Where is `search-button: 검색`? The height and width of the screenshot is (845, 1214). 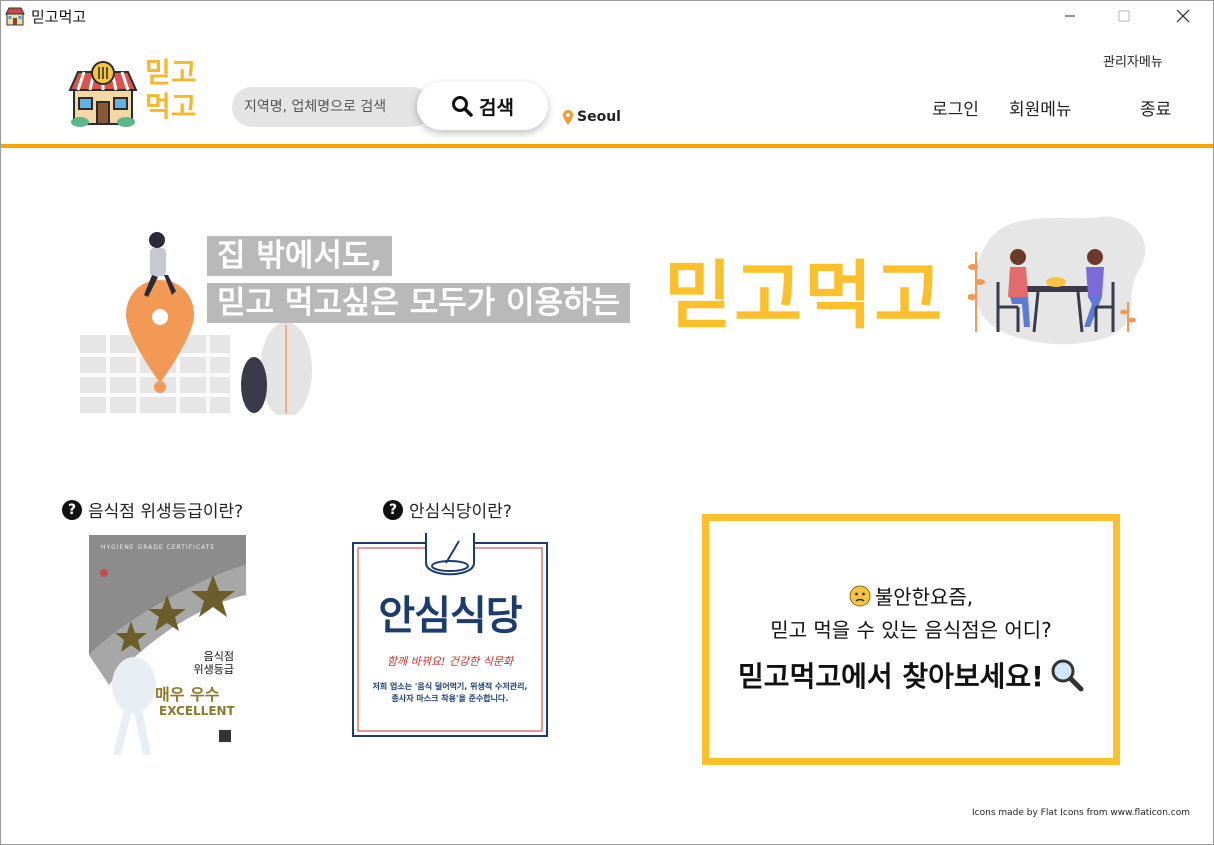
search-button: 검색 is located at coordinates (482, 106).